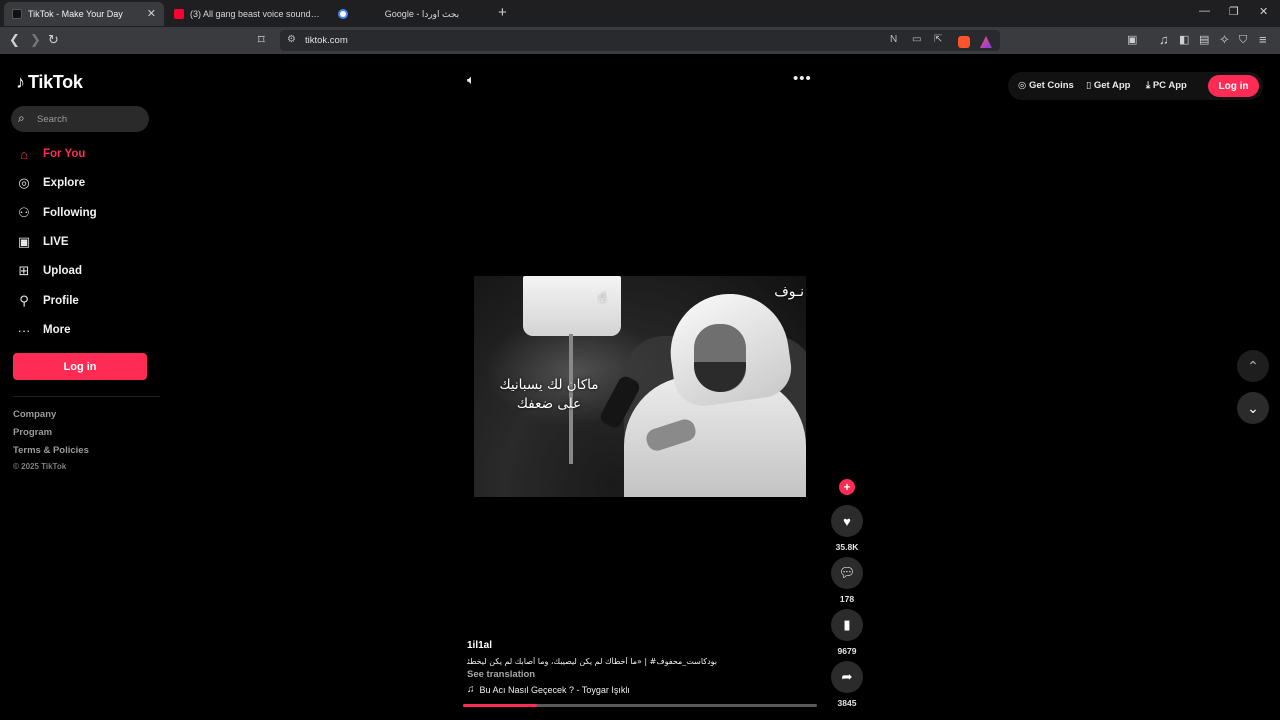  I want to click on google-favicon-icon, so click(343, 14).